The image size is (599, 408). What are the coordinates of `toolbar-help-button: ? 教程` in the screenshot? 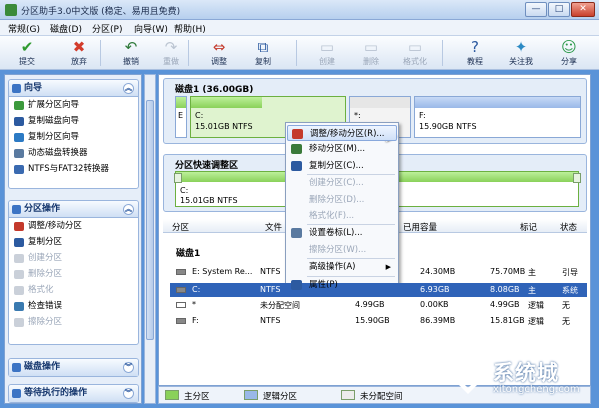 It's located at (475, 53).